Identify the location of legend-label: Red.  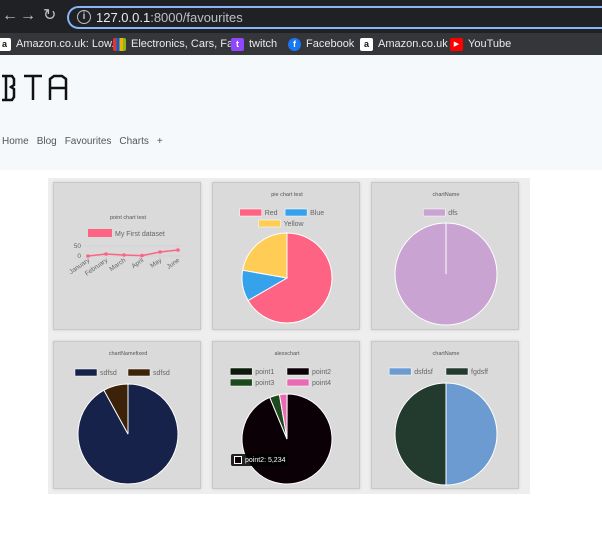
(271, 213).